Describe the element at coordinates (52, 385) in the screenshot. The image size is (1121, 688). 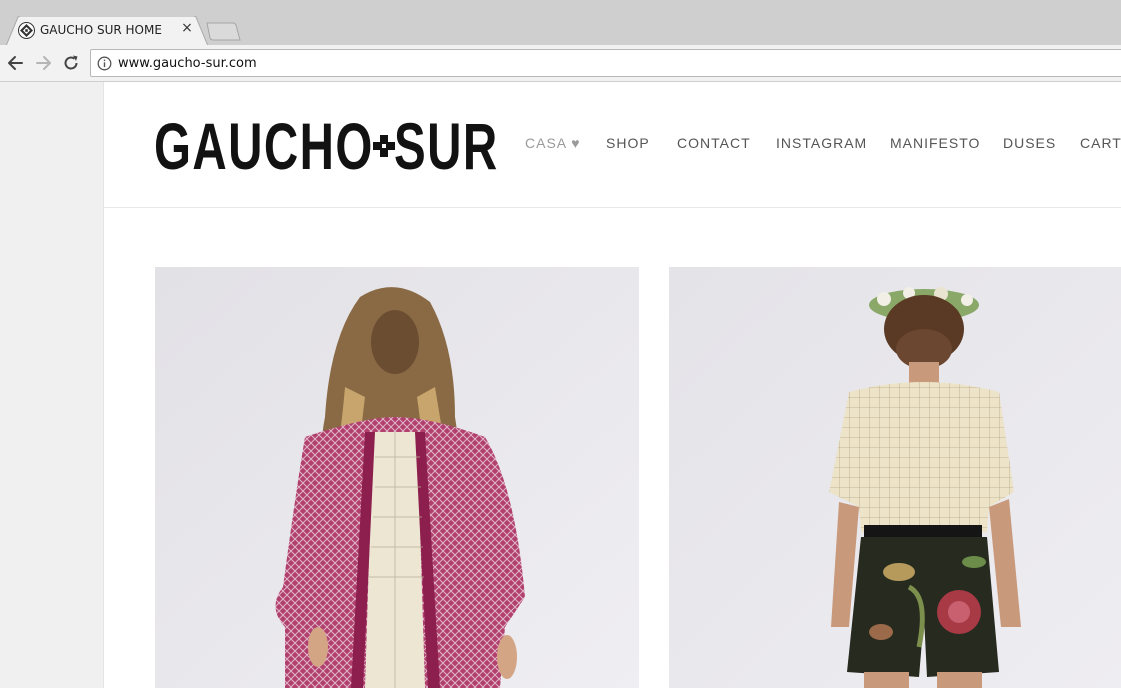
I see `page-left-gutter` at that location.